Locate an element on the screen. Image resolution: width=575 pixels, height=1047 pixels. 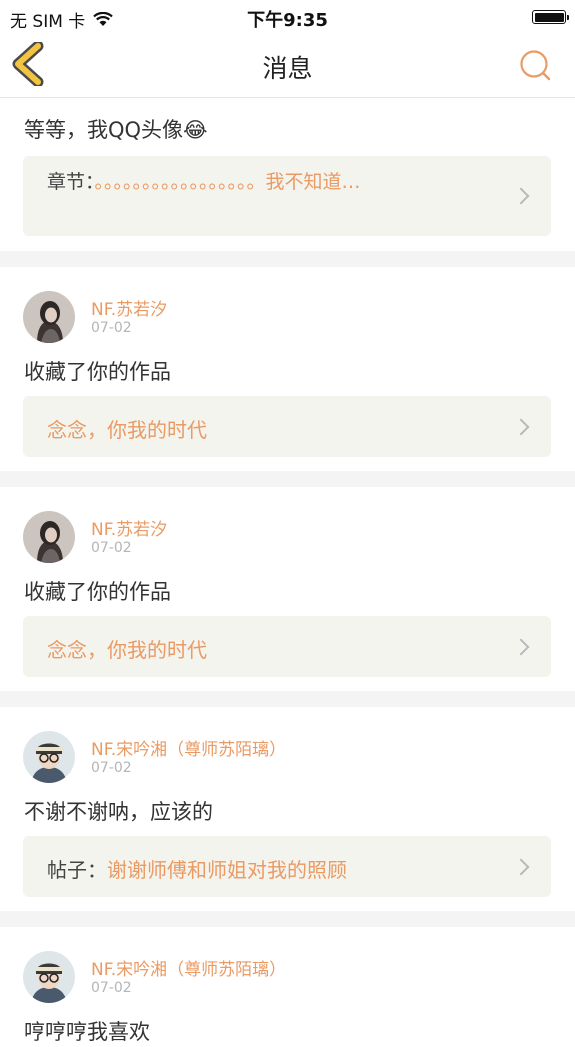
post-link: 帖子：谢谢师傅和师姐对我的照顾 is located at coordinates (287, 866).